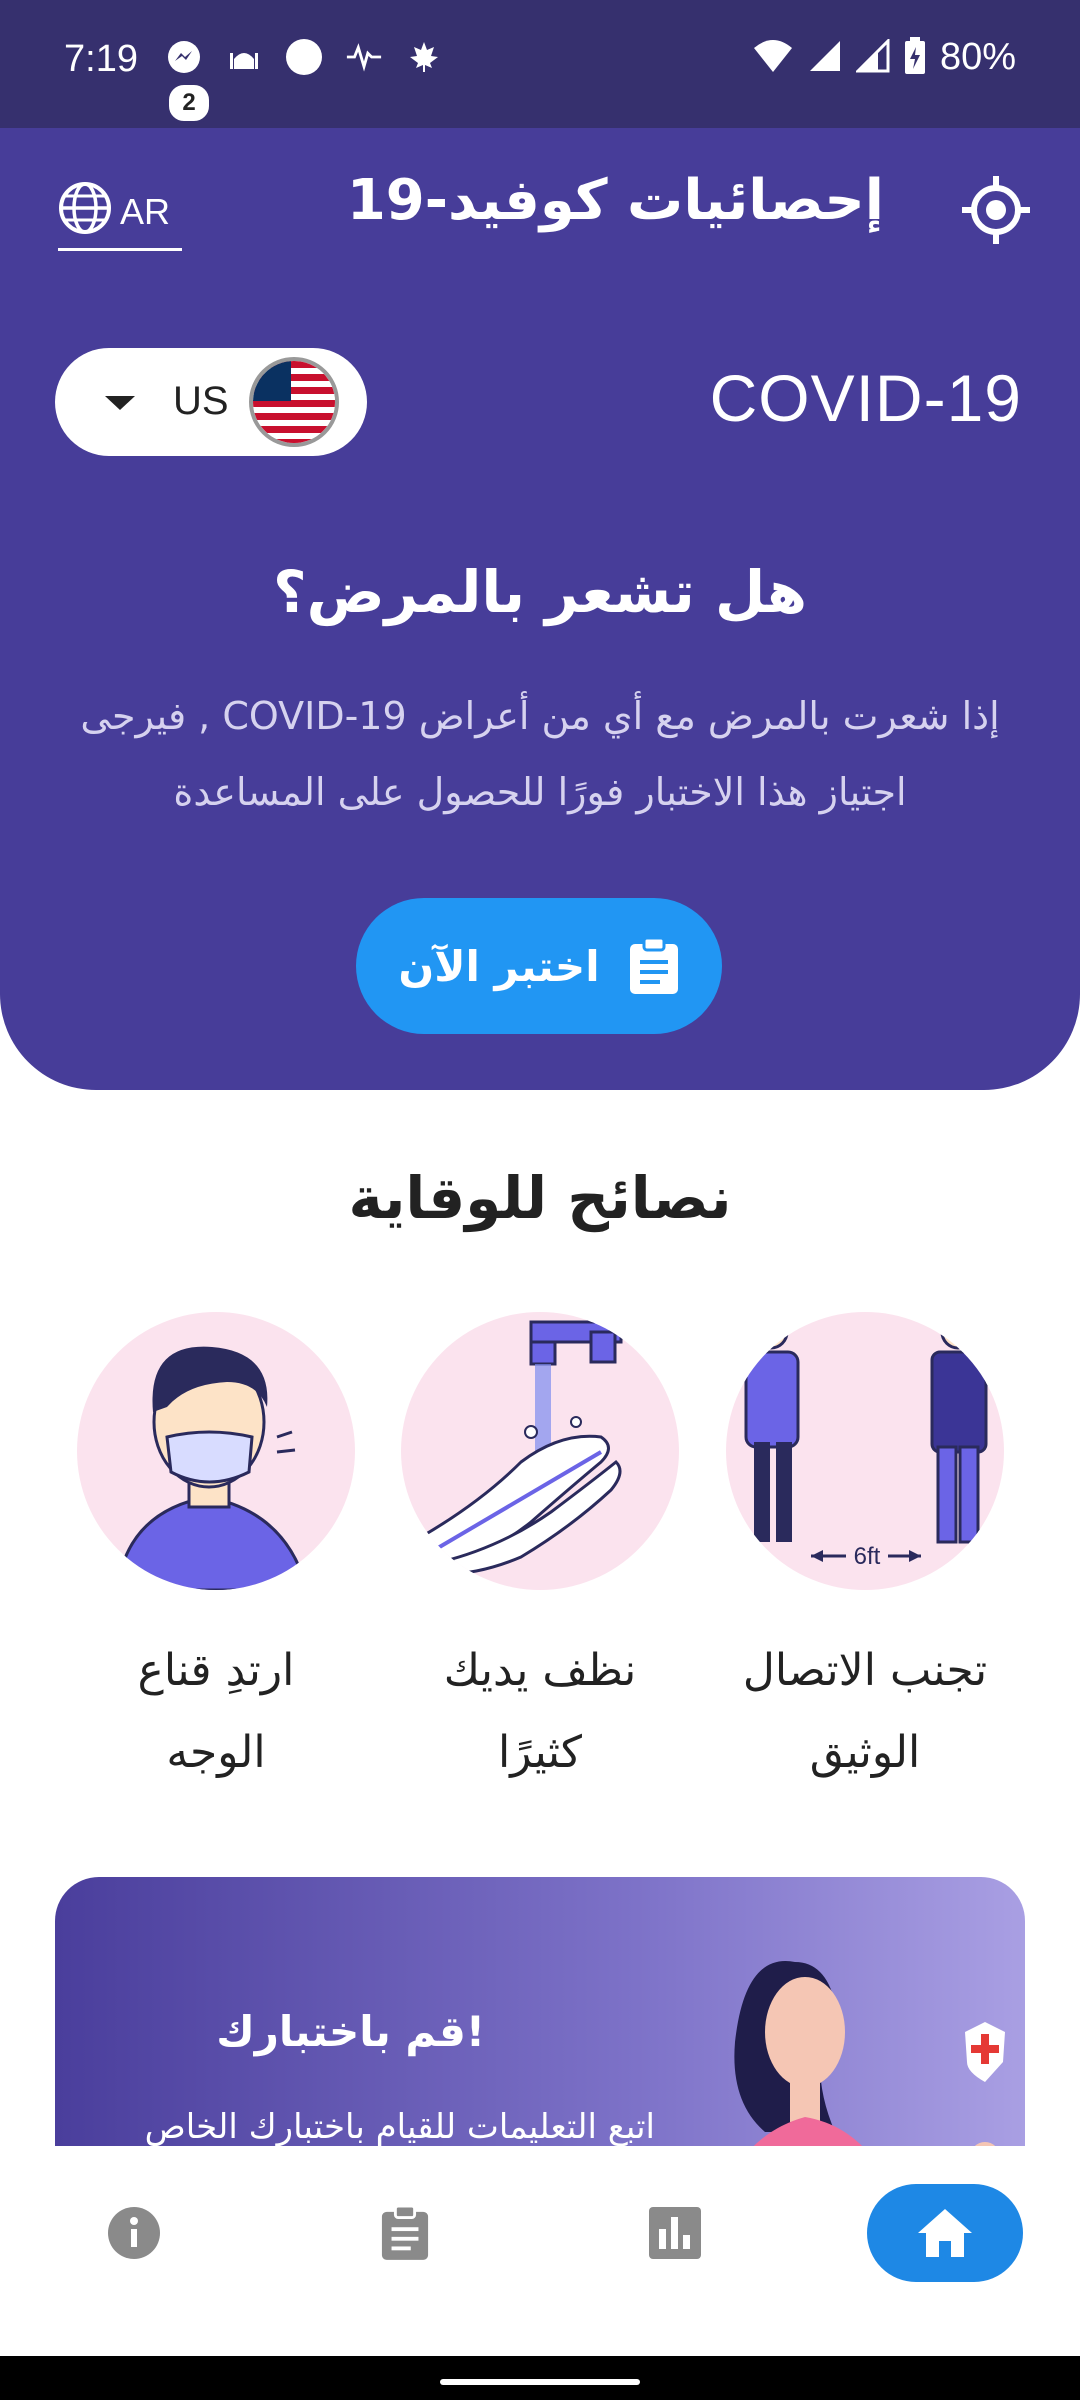  Describe the element at coordinates (294, 402) in the screenshot. I see `us-flag-icon` at that location.